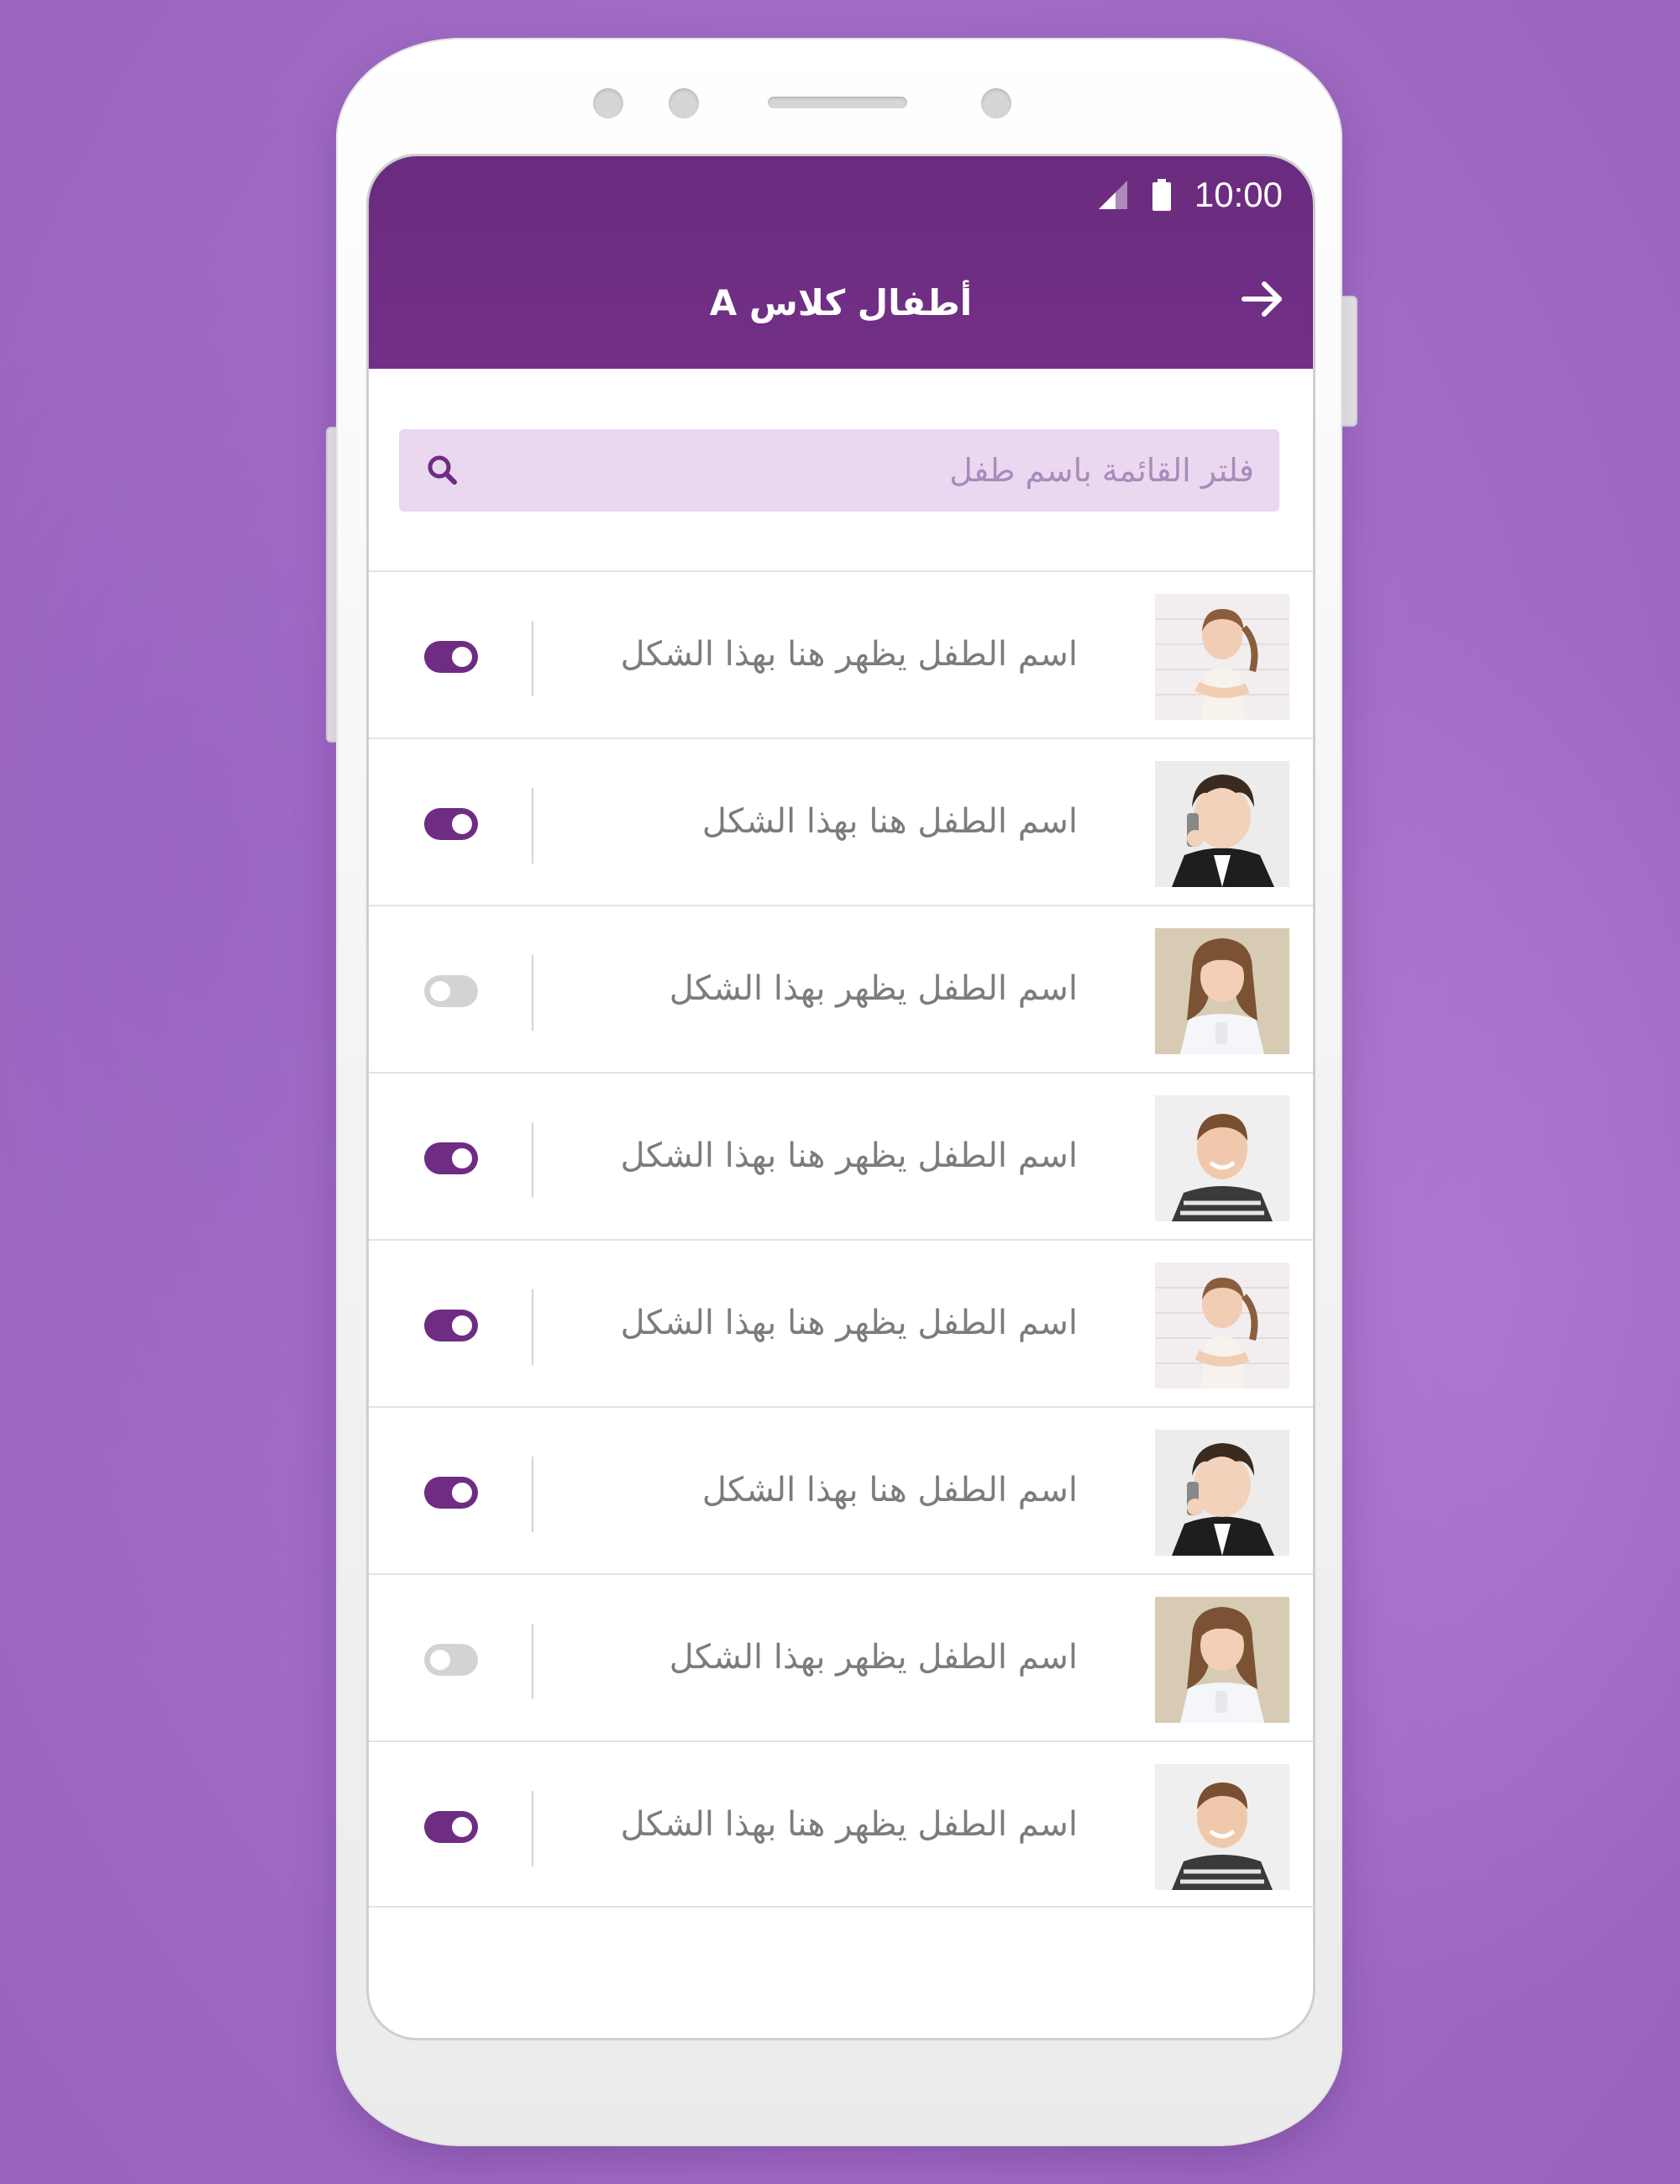 The height and width of the screenshot is (2184, 1680). Describe the element at coordinates (1262, 299) in the screenshot. I see `arrow-right-icon` at that location.